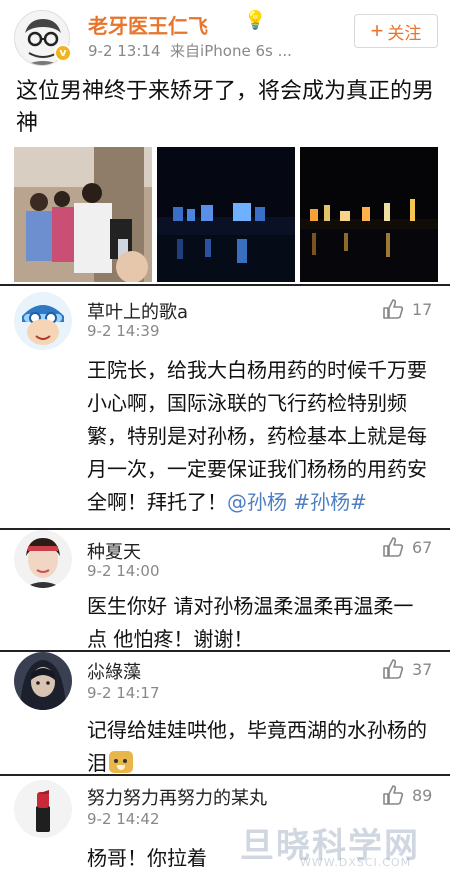 Image resolution: width=450 pixels, height=876 pixels. Describe the element at coordinates (356, 862) in the screenshot. I see `watermark-url: WWW.DXSCI.COM` at that location.